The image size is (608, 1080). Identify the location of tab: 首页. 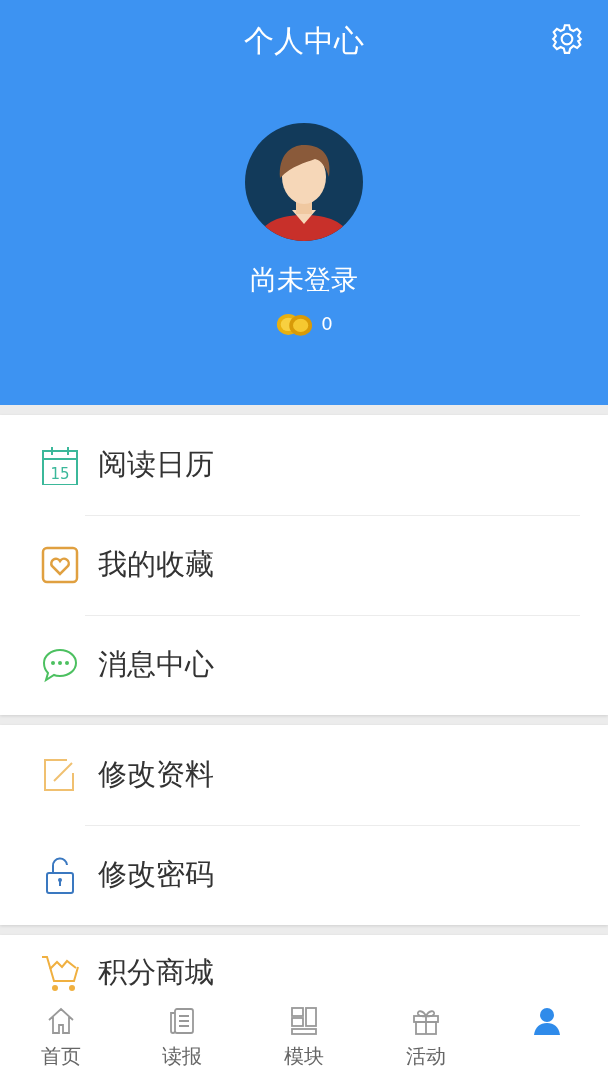
(61, 1037).